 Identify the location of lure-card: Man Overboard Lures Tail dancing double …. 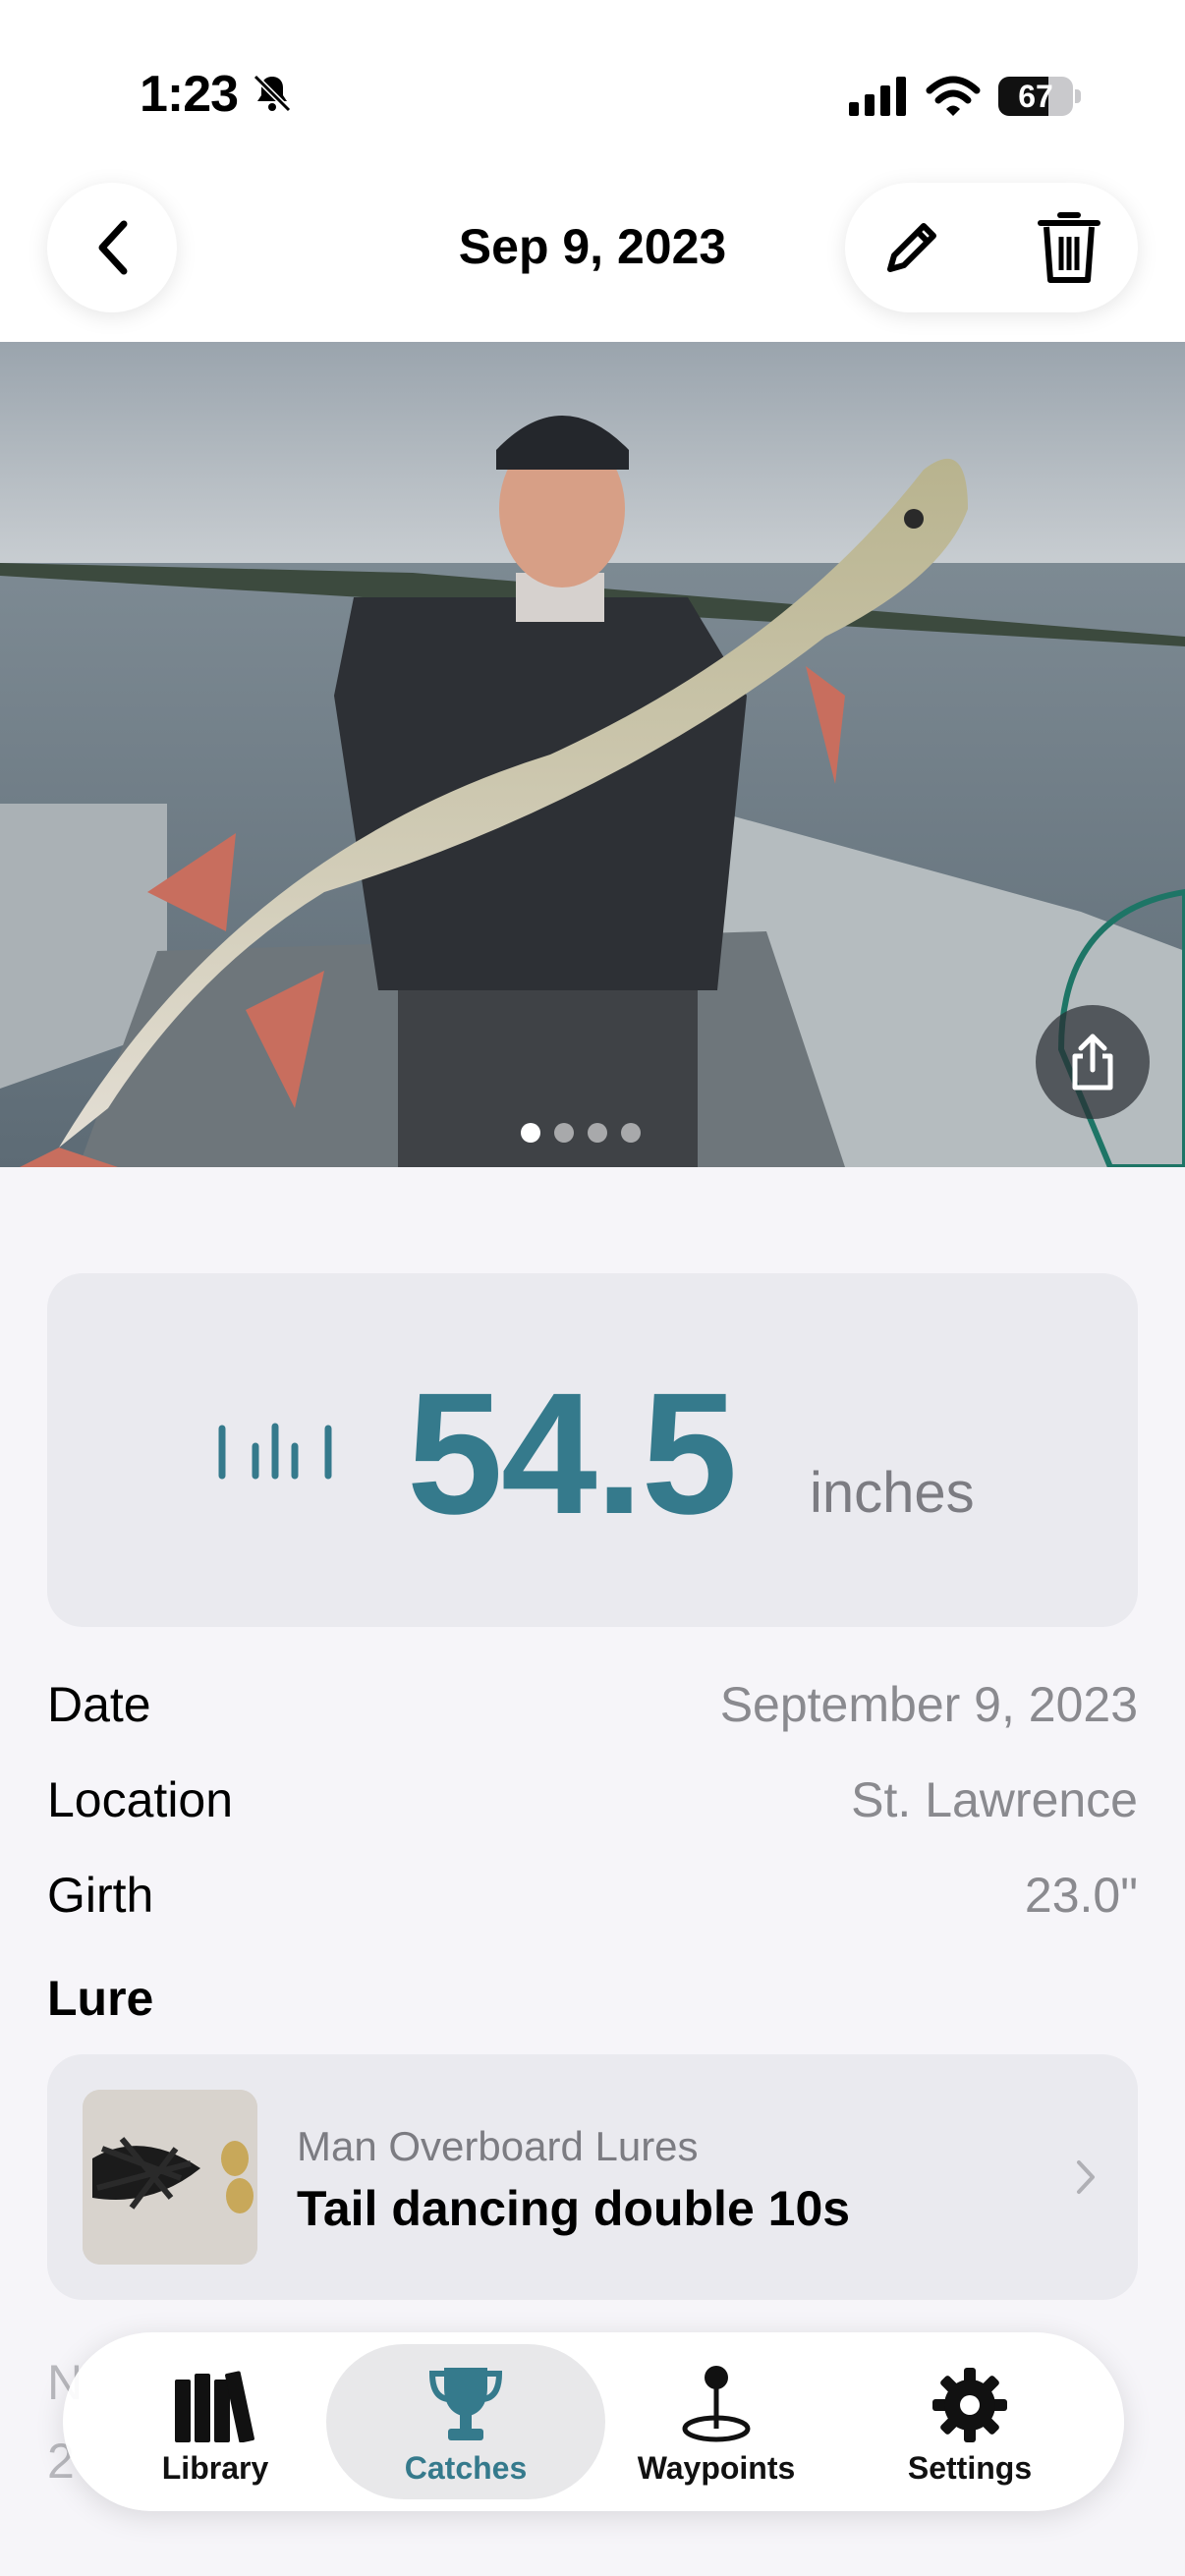
(592, 2177).